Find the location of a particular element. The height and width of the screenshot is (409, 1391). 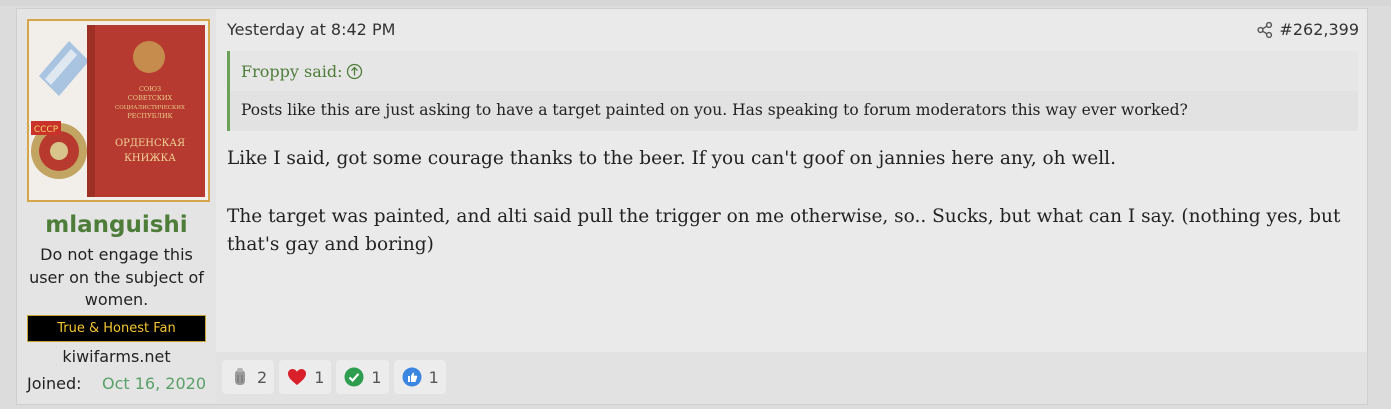

joined-label: Joined: is located at coordinates (54, 383).